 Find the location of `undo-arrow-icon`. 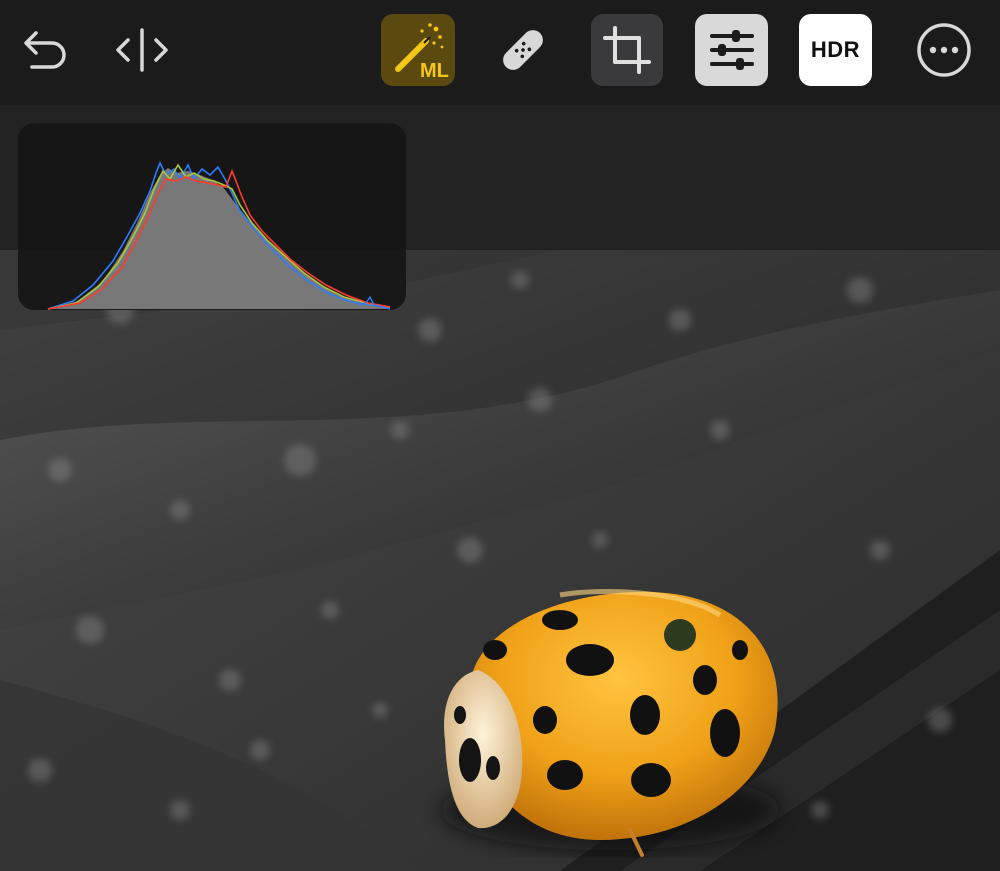

undo-arrow-icon is located at coordinates (45, 50).